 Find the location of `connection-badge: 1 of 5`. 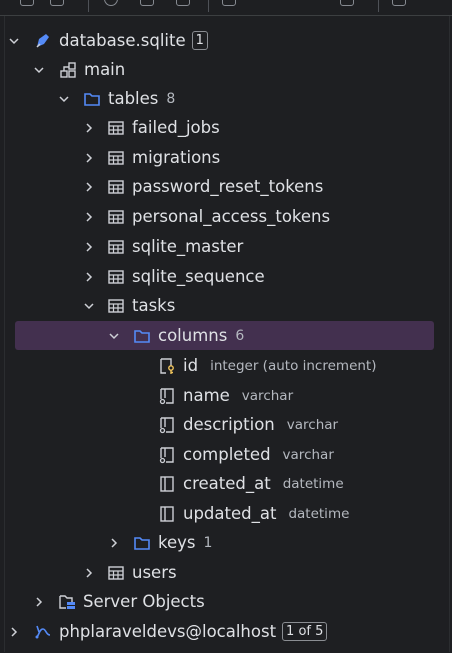

connection-badge: 1 of 5 is located at coordinates (305, 631).